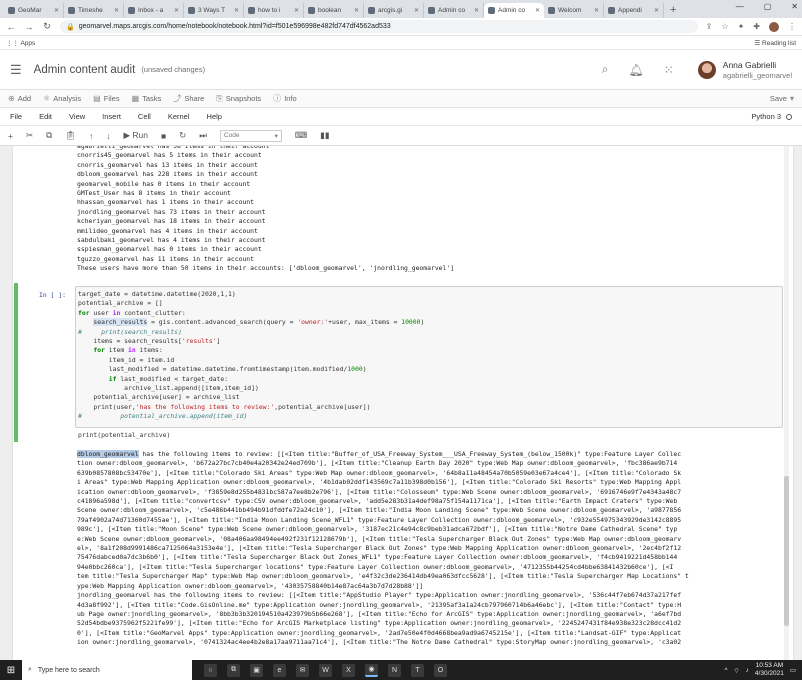  What do you see at coordinates (20, 43) in the screenshot?
I see `apps-bookmark: ⋮⋮ Apps` at bounding box center [20, 43].